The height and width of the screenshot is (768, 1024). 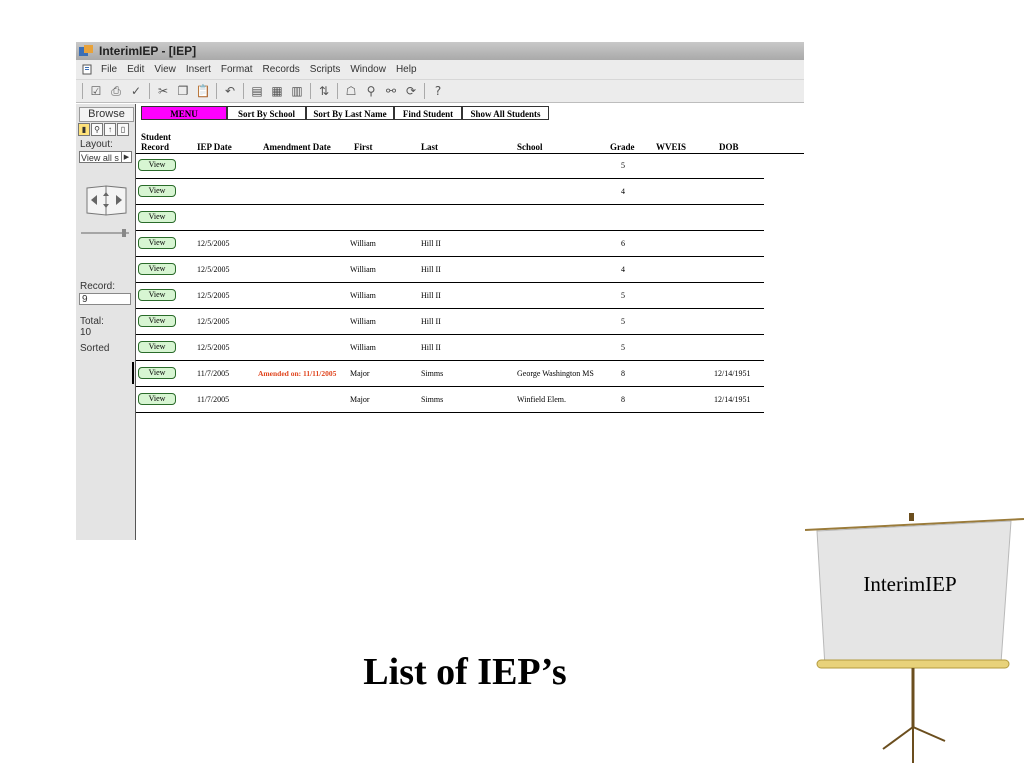 I want to click on cell-iep-date: 11/7/2005, so click(x=213, y=373).